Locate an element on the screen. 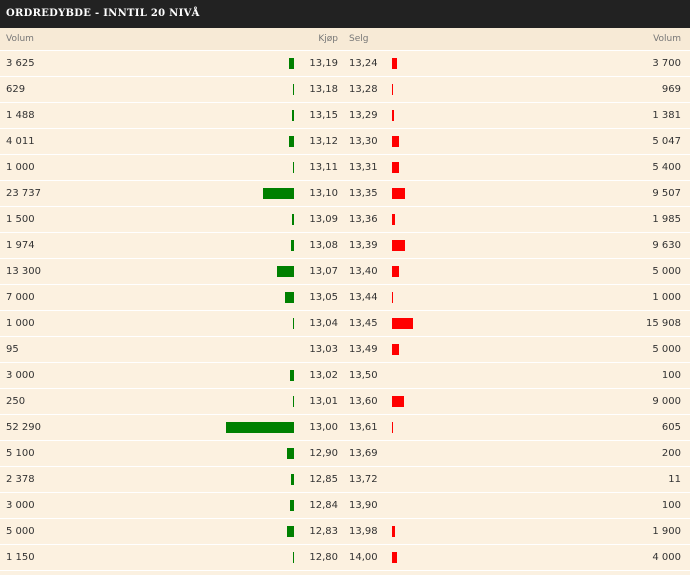  bid-price: 13,15 is located at coordinates (323, 115).